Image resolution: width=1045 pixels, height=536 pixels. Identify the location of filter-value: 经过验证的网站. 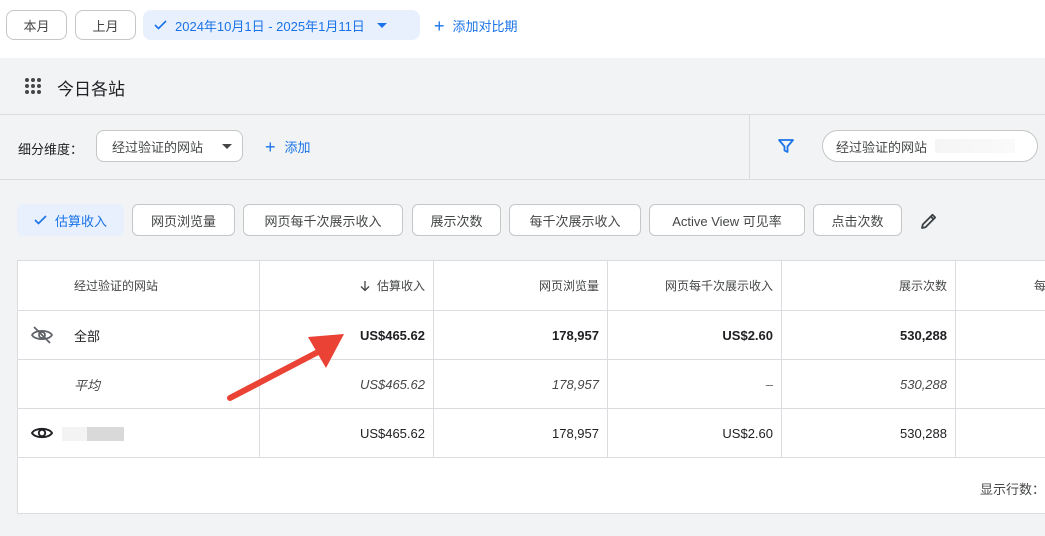
(882, 147).